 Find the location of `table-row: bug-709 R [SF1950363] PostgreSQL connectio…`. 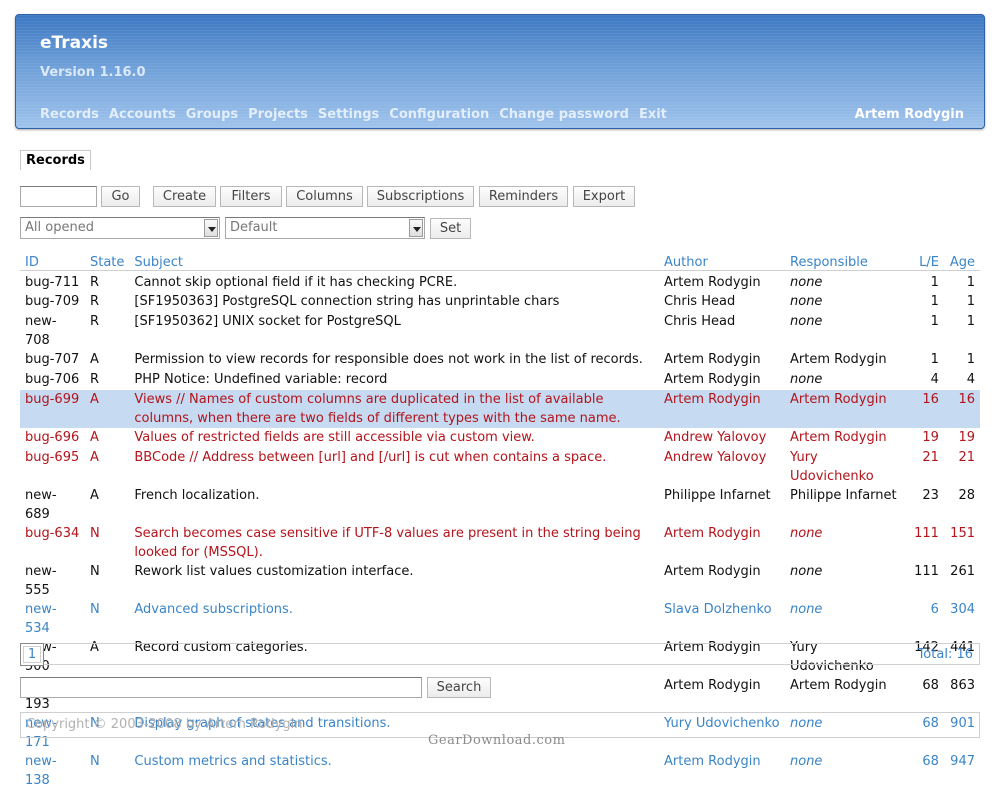

table-row: bug-709 R [SF1950363] PostgreSQL connectio… is located at coordinates (500, 302).